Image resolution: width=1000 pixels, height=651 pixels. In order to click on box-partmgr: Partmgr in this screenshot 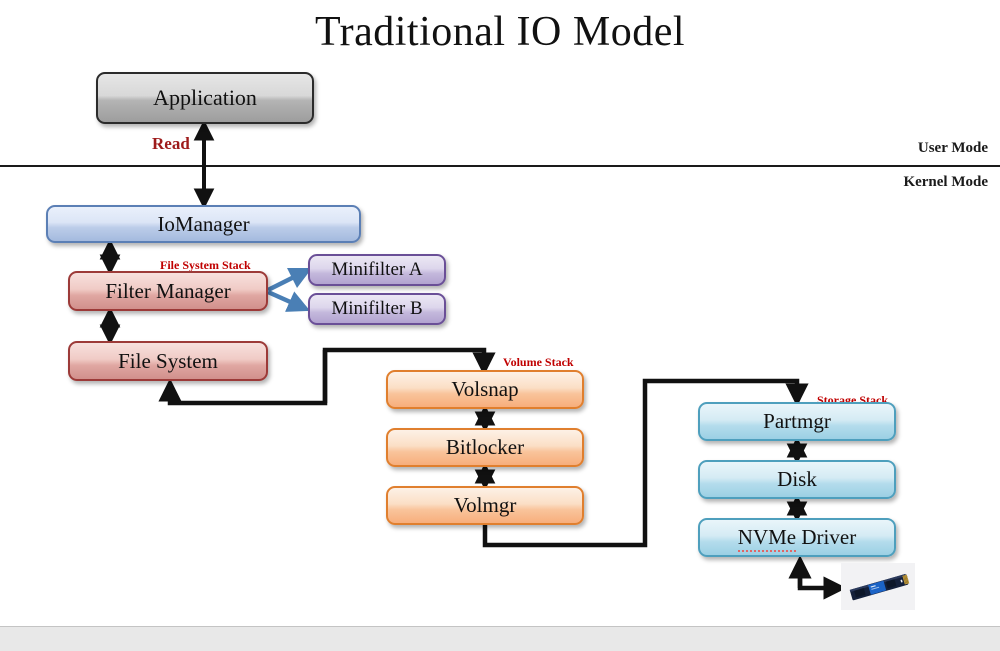, I will do `click(797, 421)`.